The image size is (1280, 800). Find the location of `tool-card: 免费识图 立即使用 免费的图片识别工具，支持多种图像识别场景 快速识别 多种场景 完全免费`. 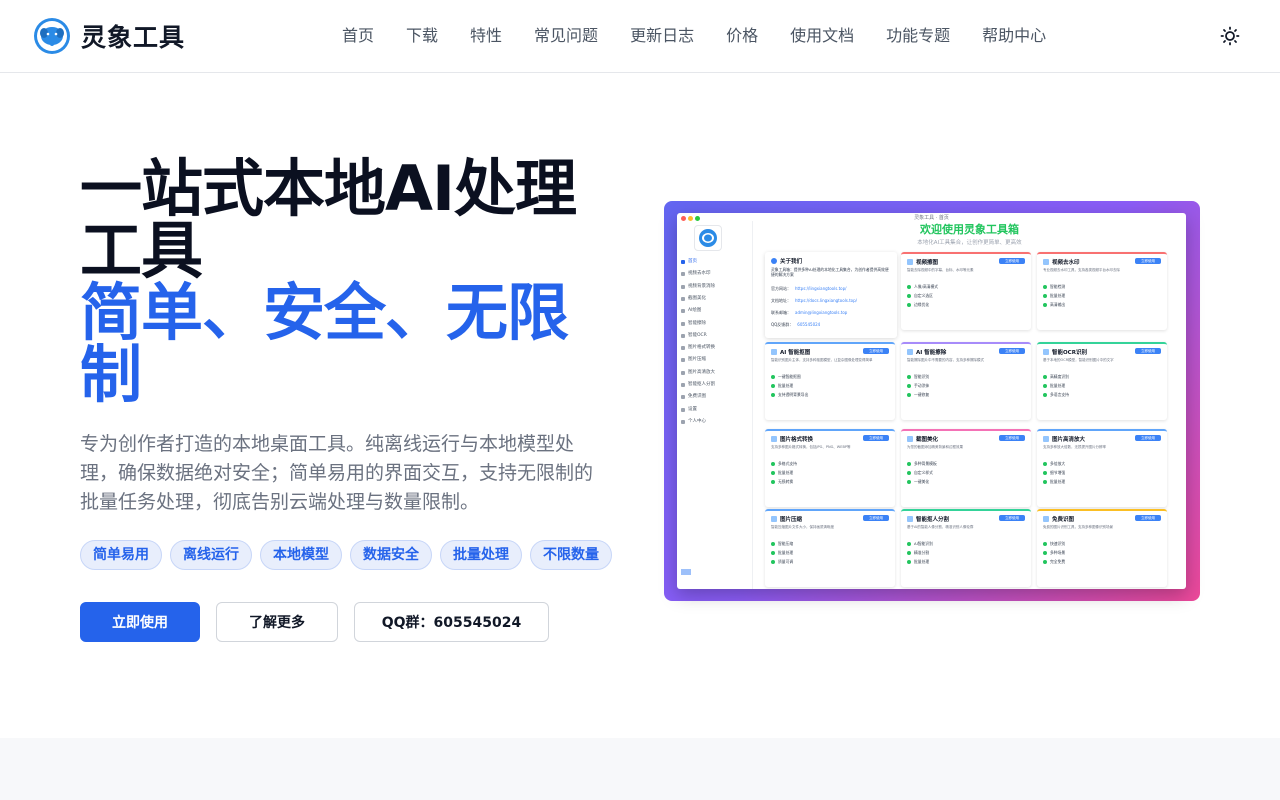

tool-card: 免费识图 立即使用 免费的图片识别工具，支持多种图像识别场景 快速识别 多种场景 完全免费 is located at coordinates (1102, 548).